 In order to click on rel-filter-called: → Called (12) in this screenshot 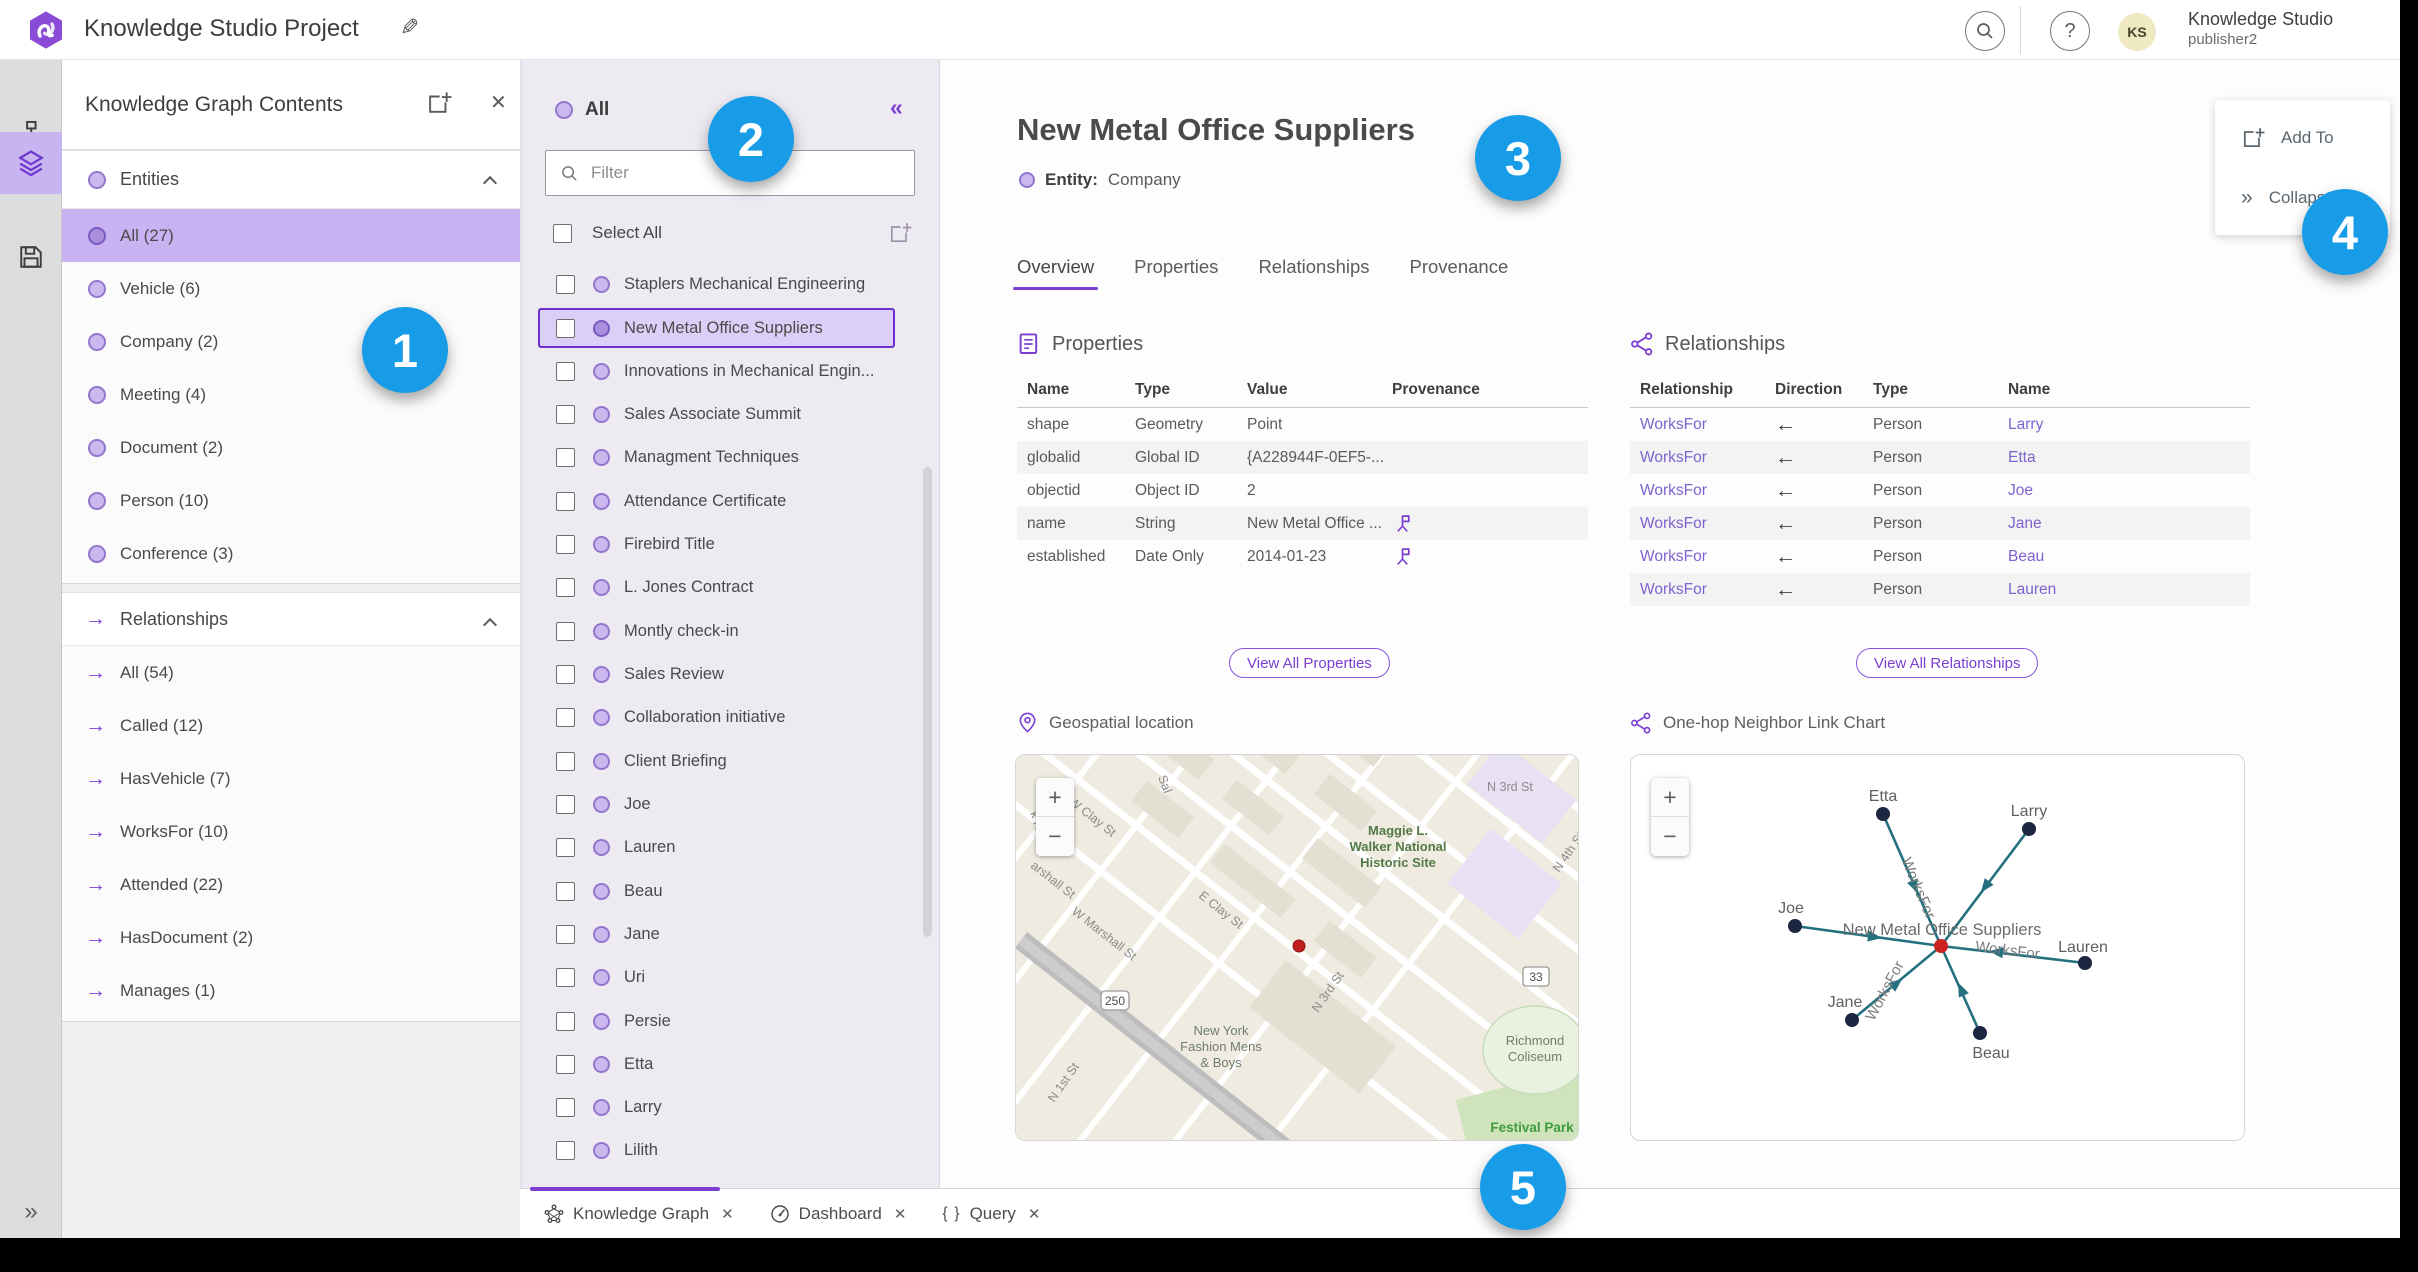, I will do `click(291, 725)`.